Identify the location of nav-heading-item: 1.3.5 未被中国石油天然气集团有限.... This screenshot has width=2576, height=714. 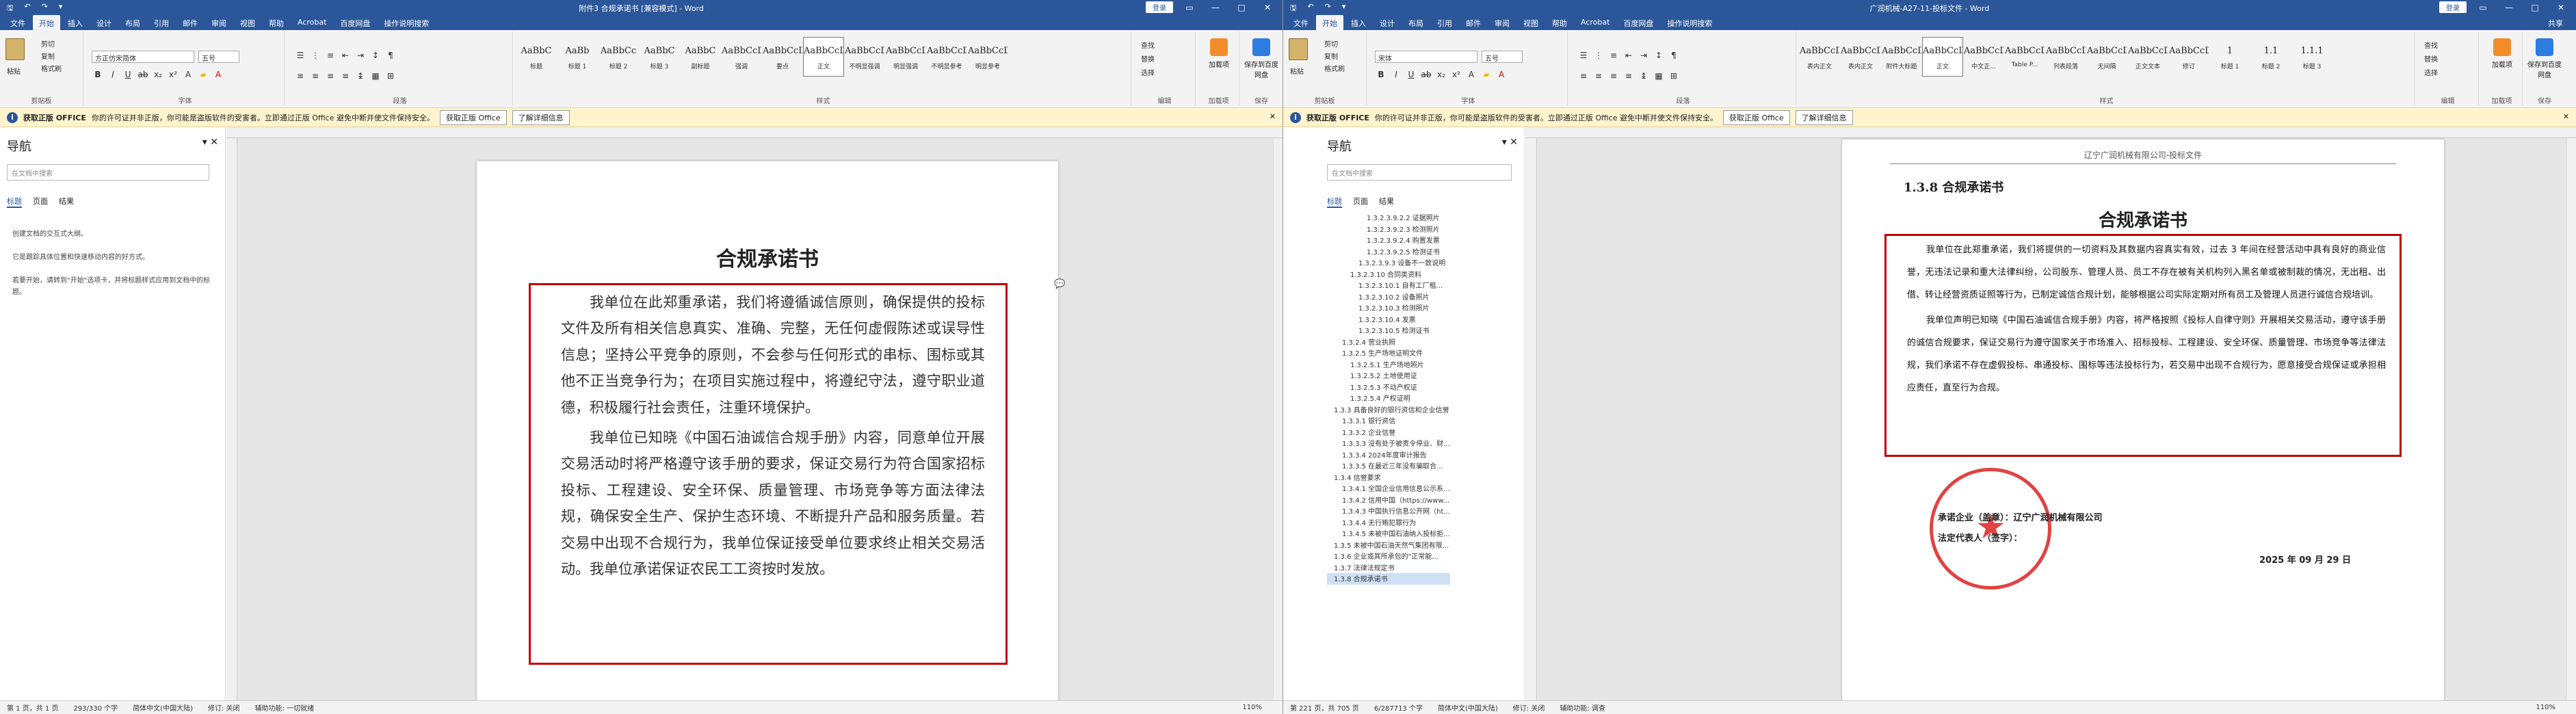
(1388, 545).